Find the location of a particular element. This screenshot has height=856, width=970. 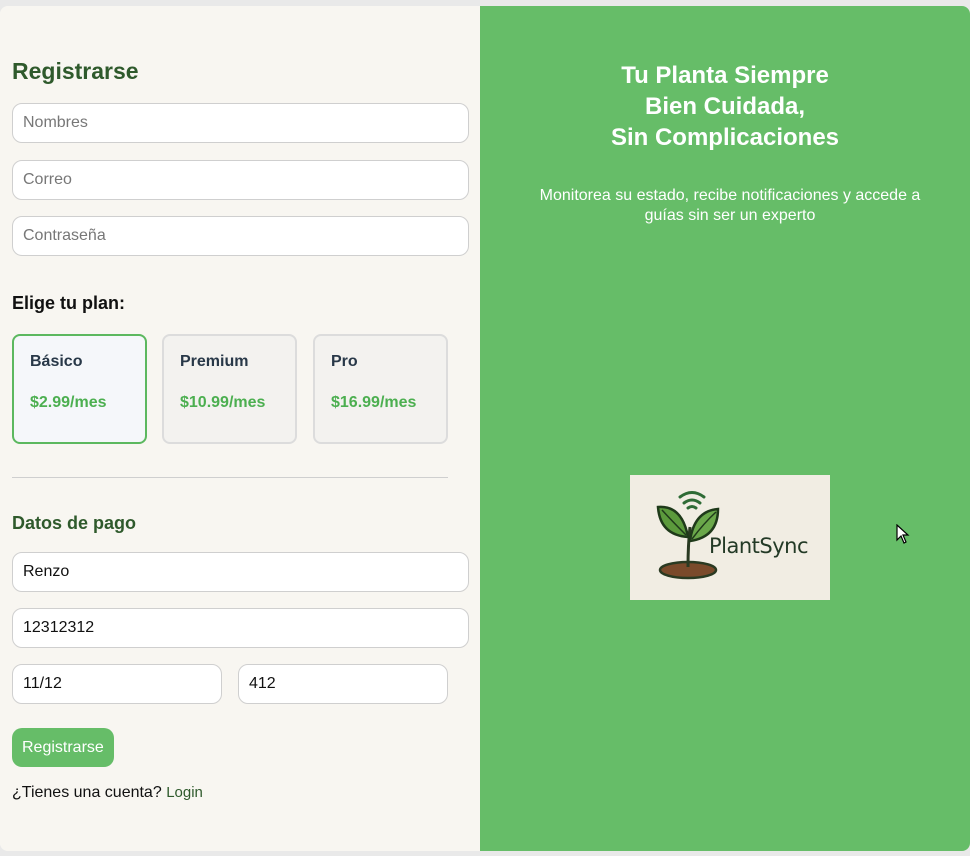

plantsync-logo: PlantSync is located at coordinates (730, 537).